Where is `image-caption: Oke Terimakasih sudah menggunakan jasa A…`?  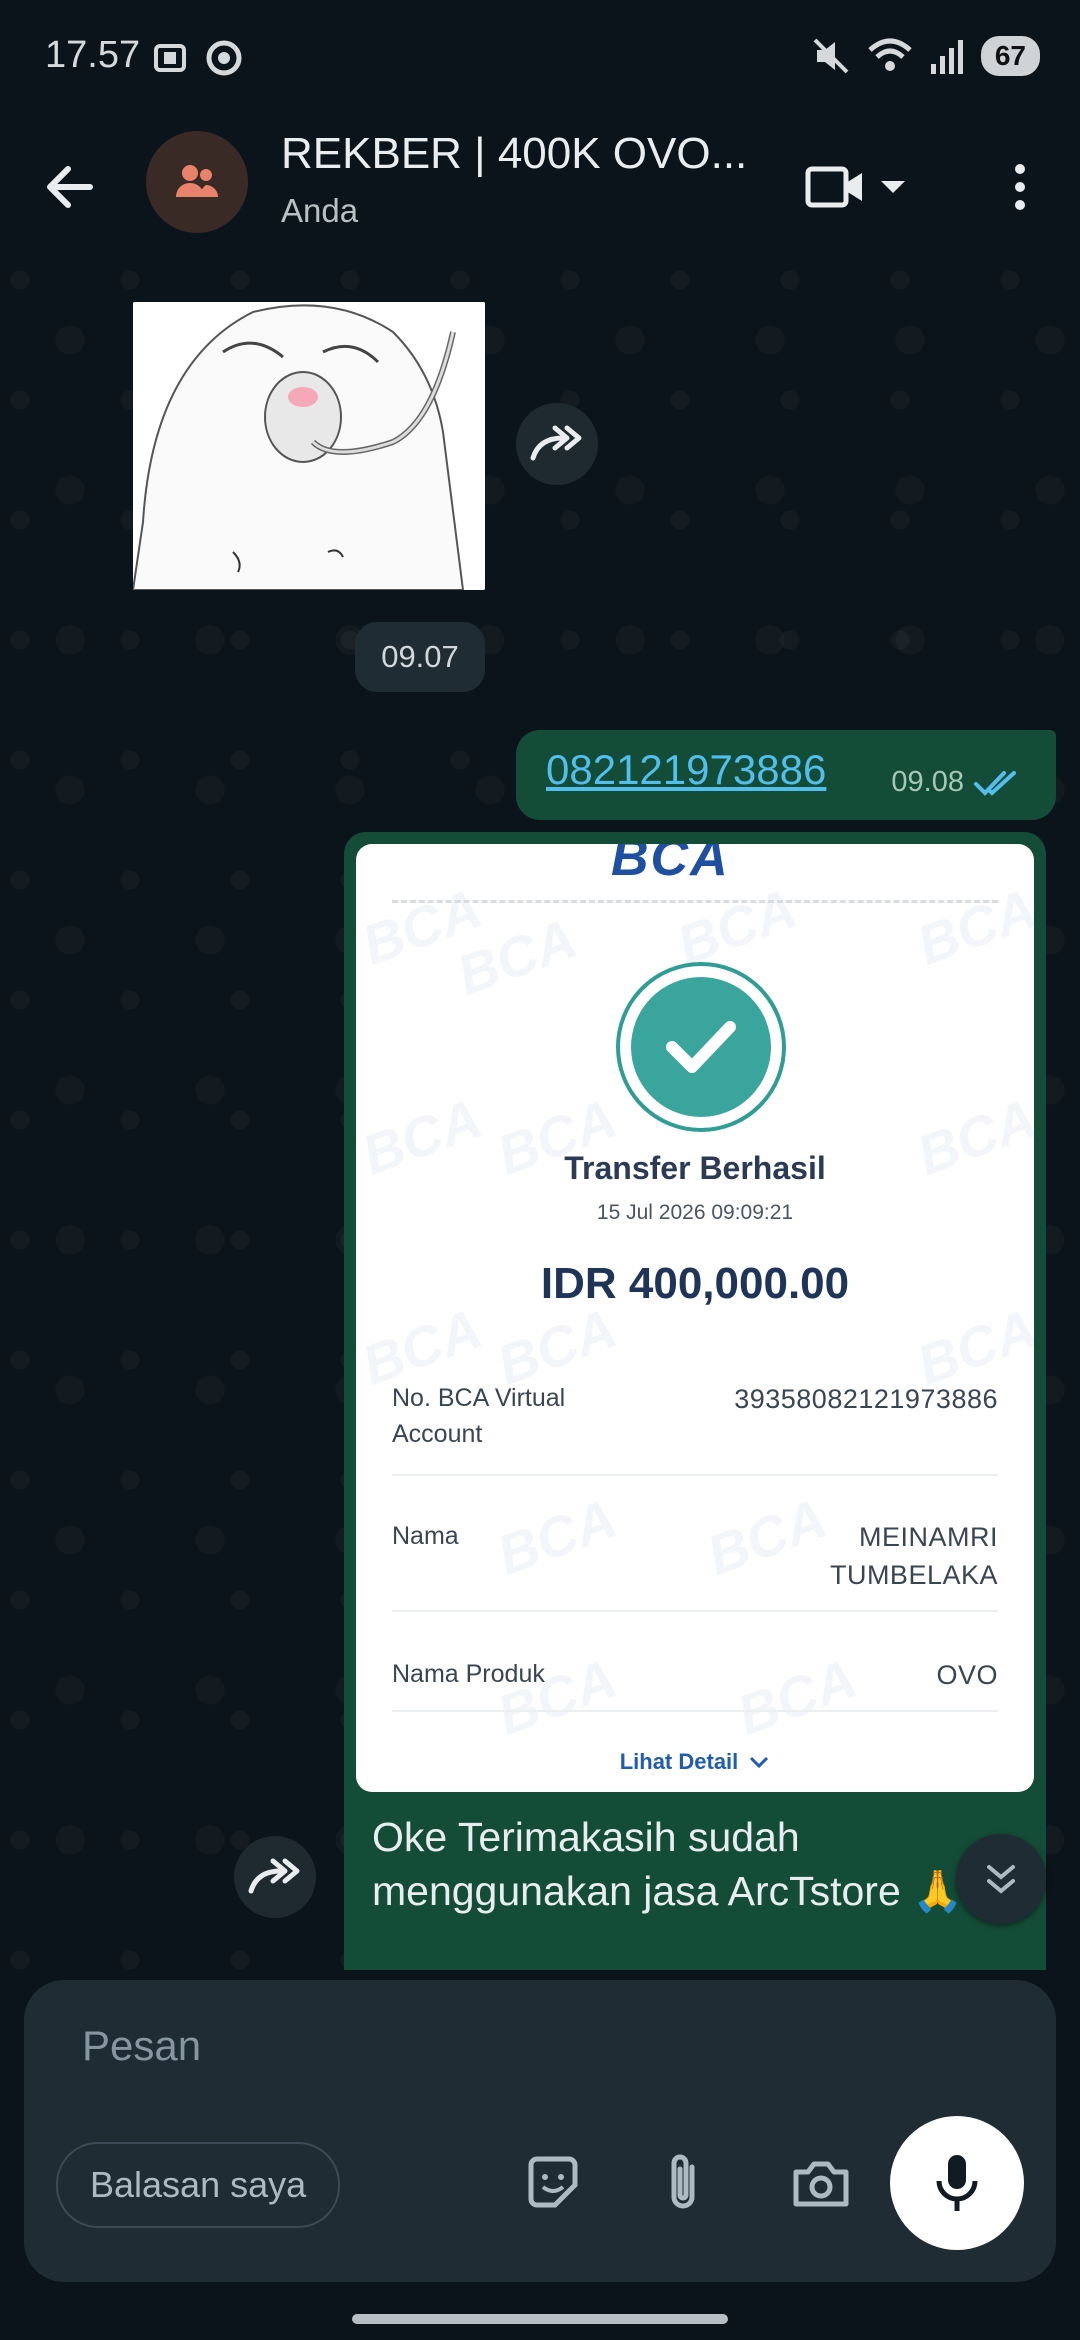 image-caption: Oke Terimakasih sudah menggunakan jasa A… is located at coordinates (673, 1864).